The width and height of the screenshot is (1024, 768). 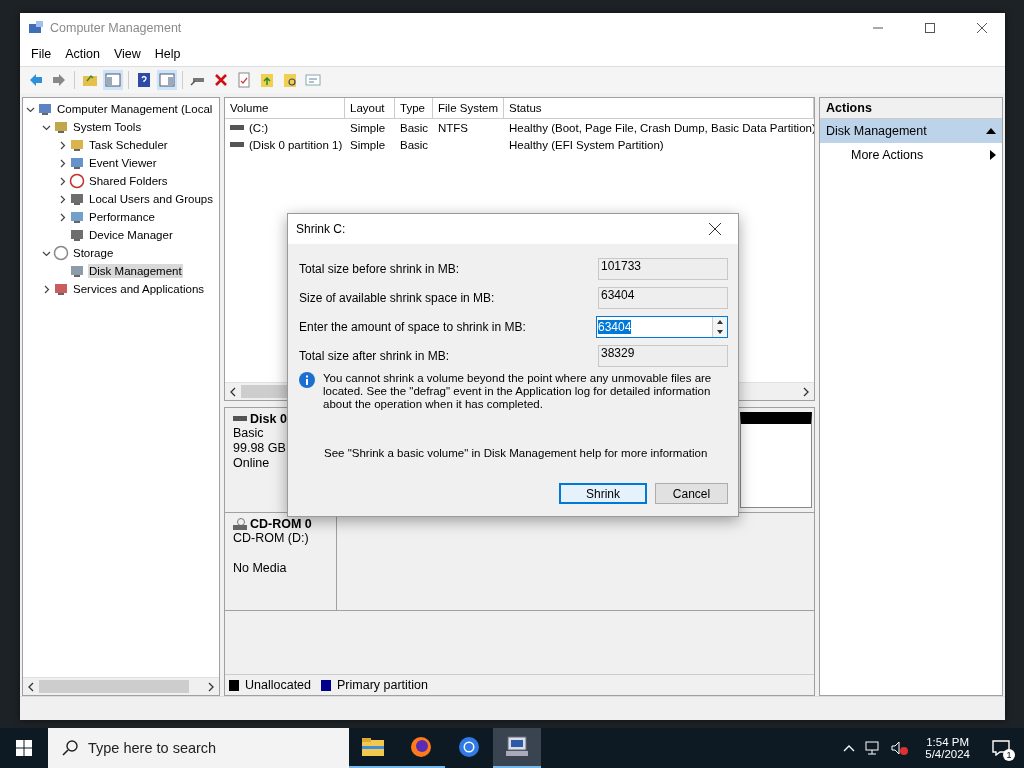 I want to click on help-text: See "Shrink a basic volume" in Disk Management help for more information, so click(x=516, y=453).